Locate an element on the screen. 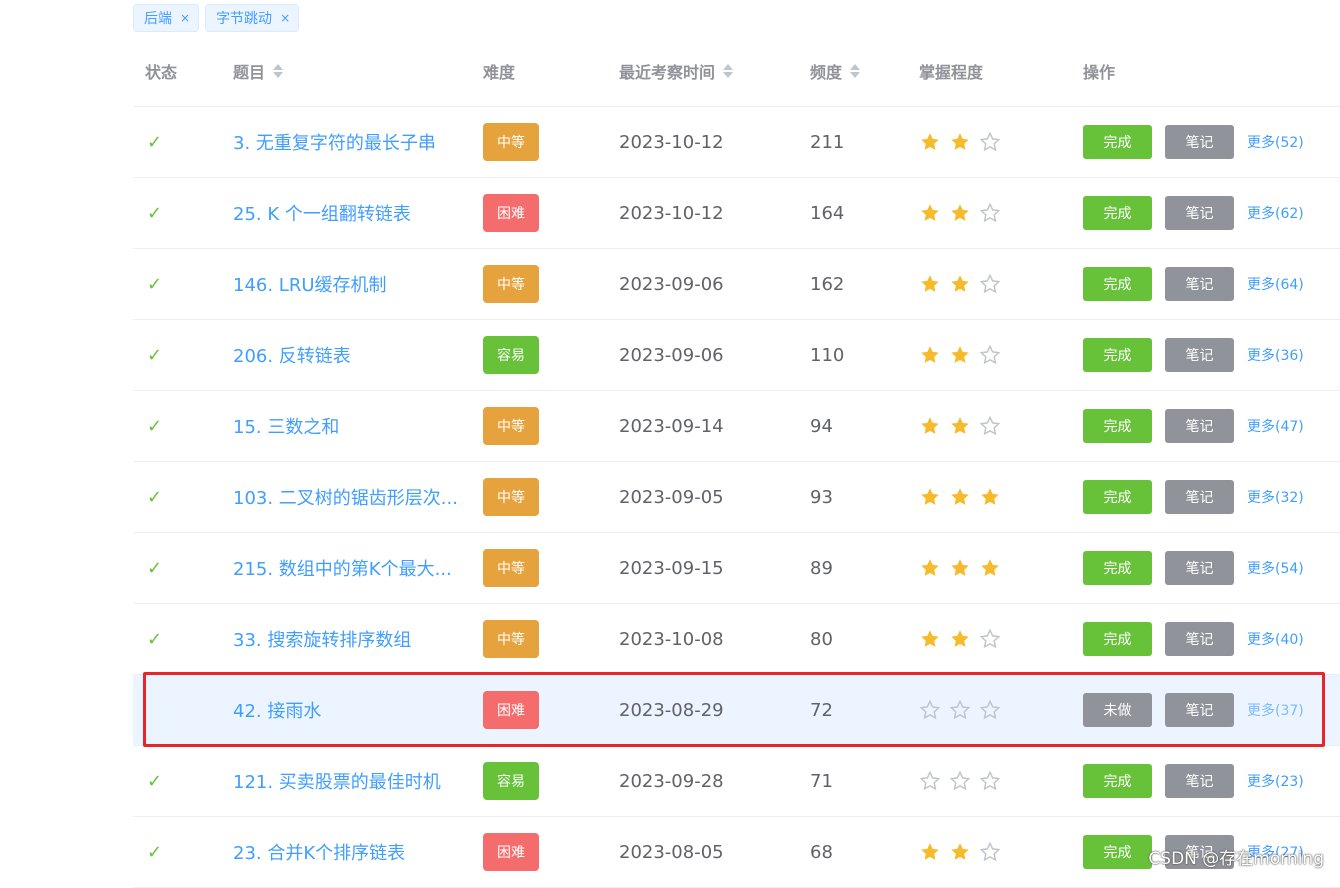  more-link: 更多(52) is located at coordinates (1275, 142).